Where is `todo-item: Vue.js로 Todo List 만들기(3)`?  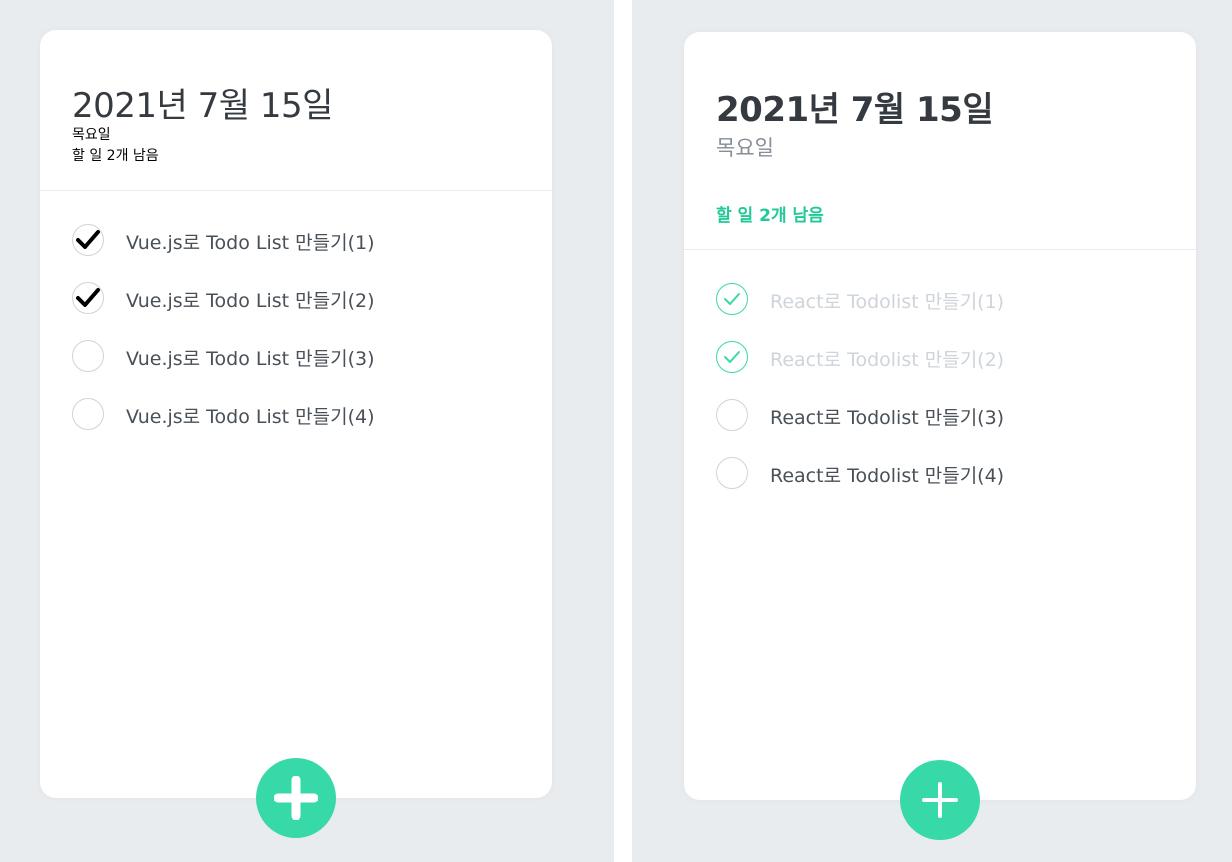
todo-item: Vue.js로 Todo List 만들기(3) is located at coordinates (296, 355).